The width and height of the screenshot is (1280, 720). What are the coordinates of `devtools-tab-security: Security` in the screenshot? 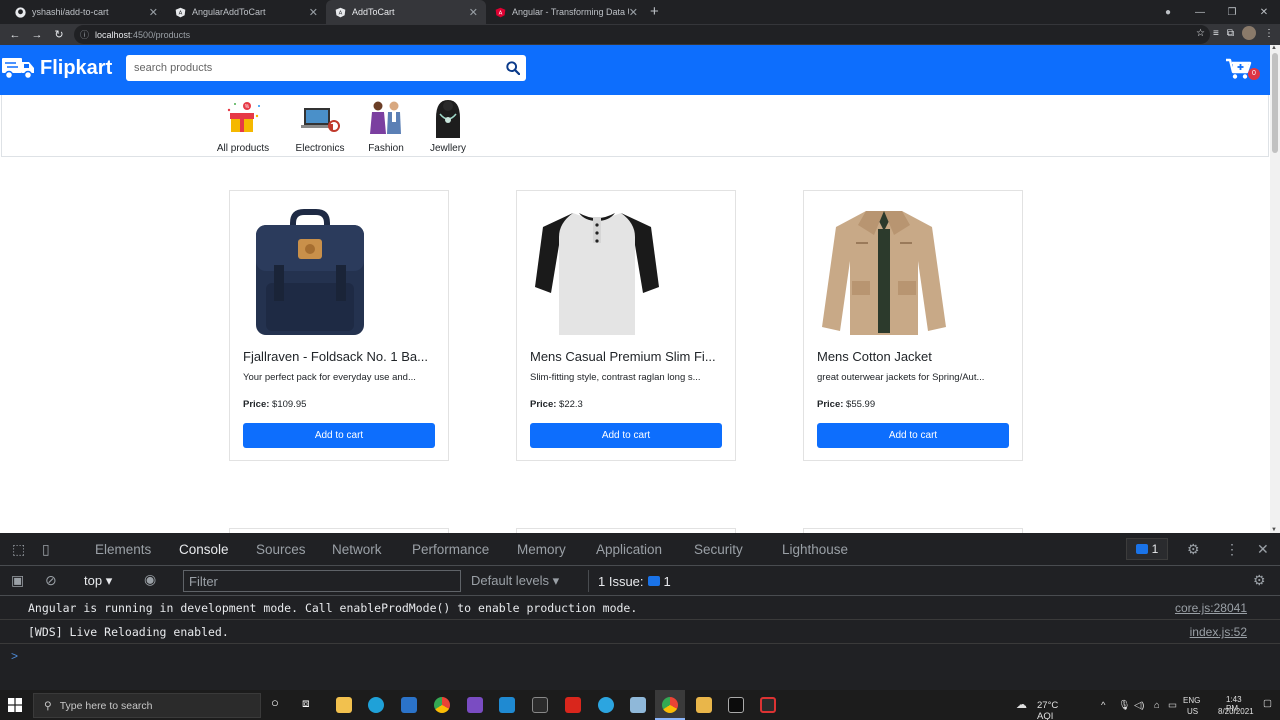 It's located at (718, 549).